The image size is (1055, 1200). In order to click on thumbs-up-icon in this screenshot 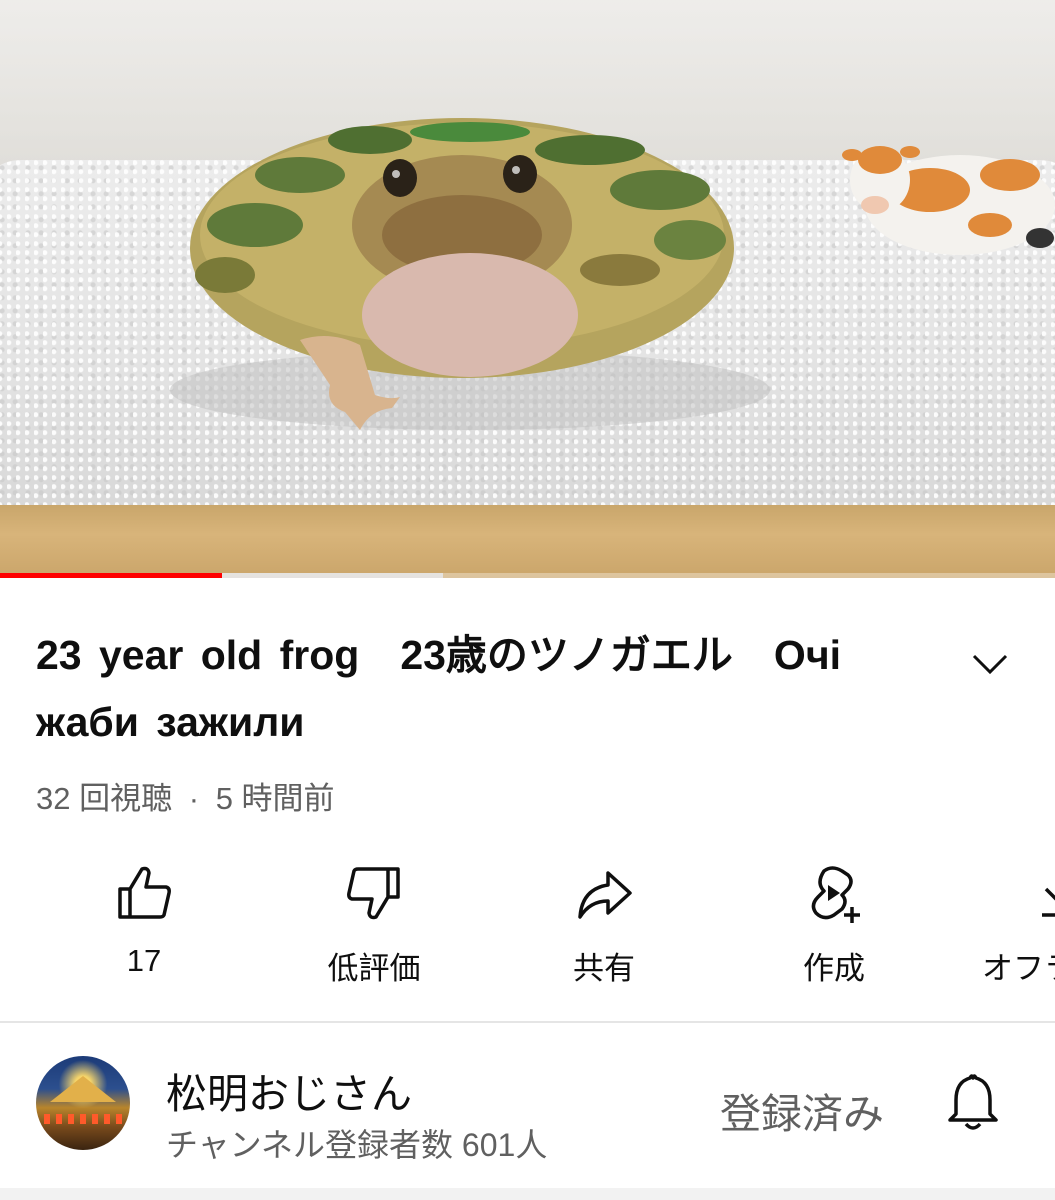, I will do `click(144, 892)`.